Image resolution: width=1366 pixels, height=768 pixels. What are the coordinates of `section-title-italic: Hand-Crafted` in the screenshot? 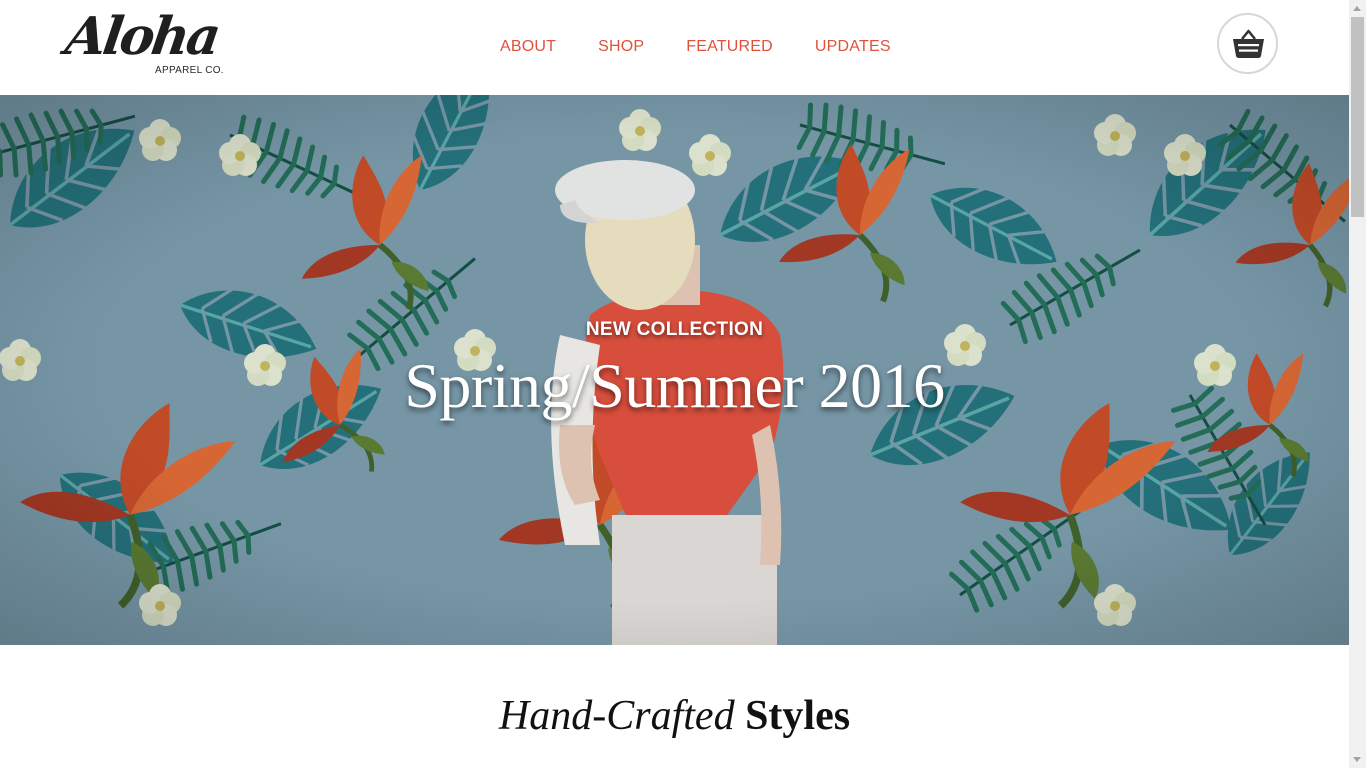 It's located at (616, 716).